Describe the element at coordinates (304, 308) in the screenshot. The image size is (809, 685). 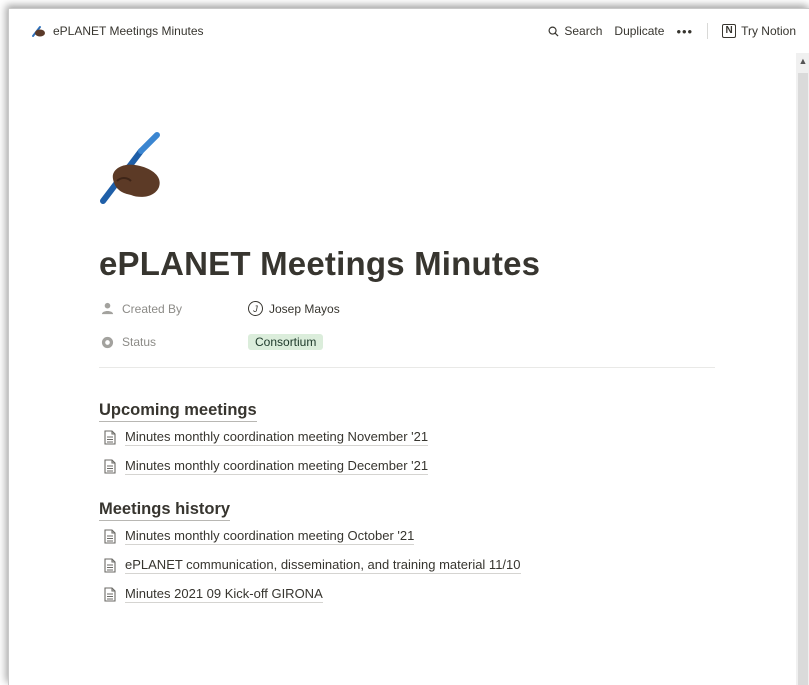
I see `person-name: Josep Mayos` at that location.